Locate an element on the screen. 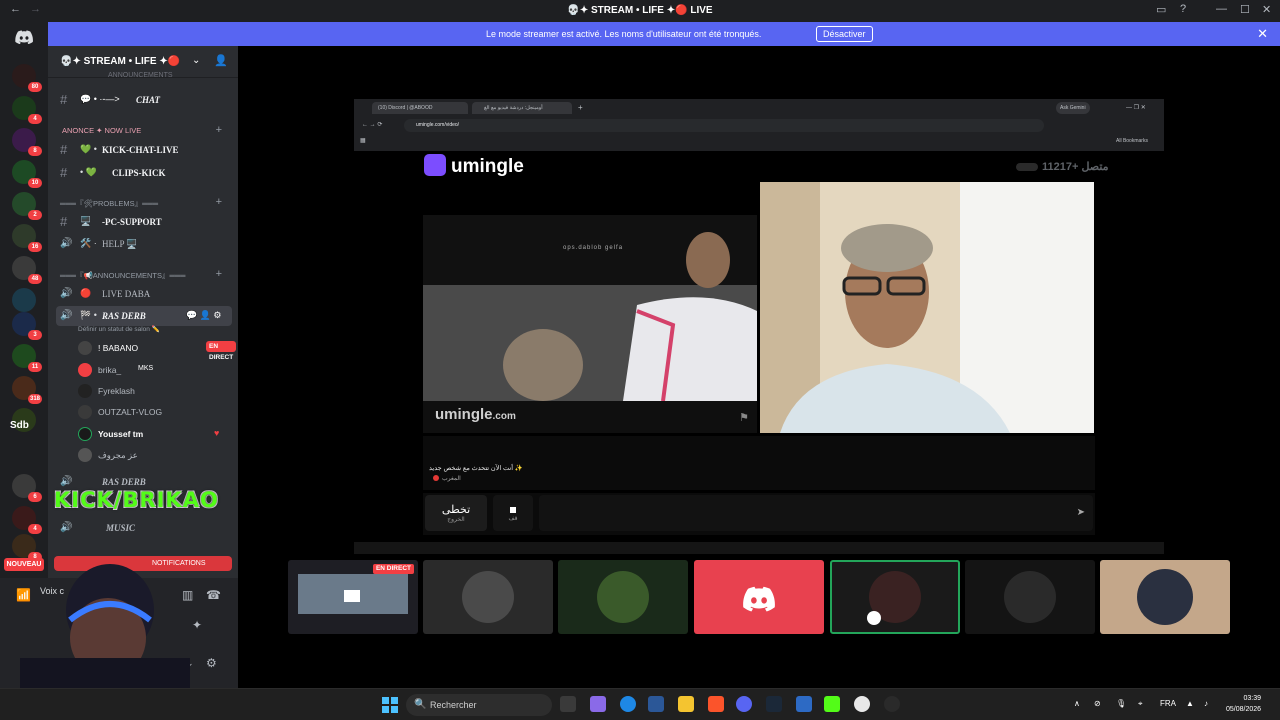  copilot-icon is located at coordinates (598, 704).